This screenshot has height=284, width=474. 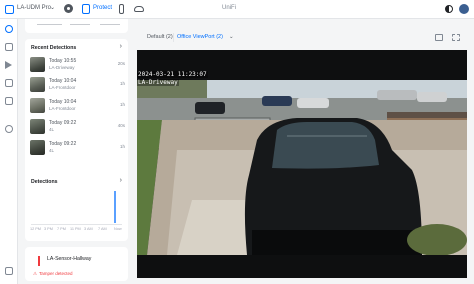 I want to click on tab-office-viewport: Office ViewPort (2), so click(x=200, y=37).